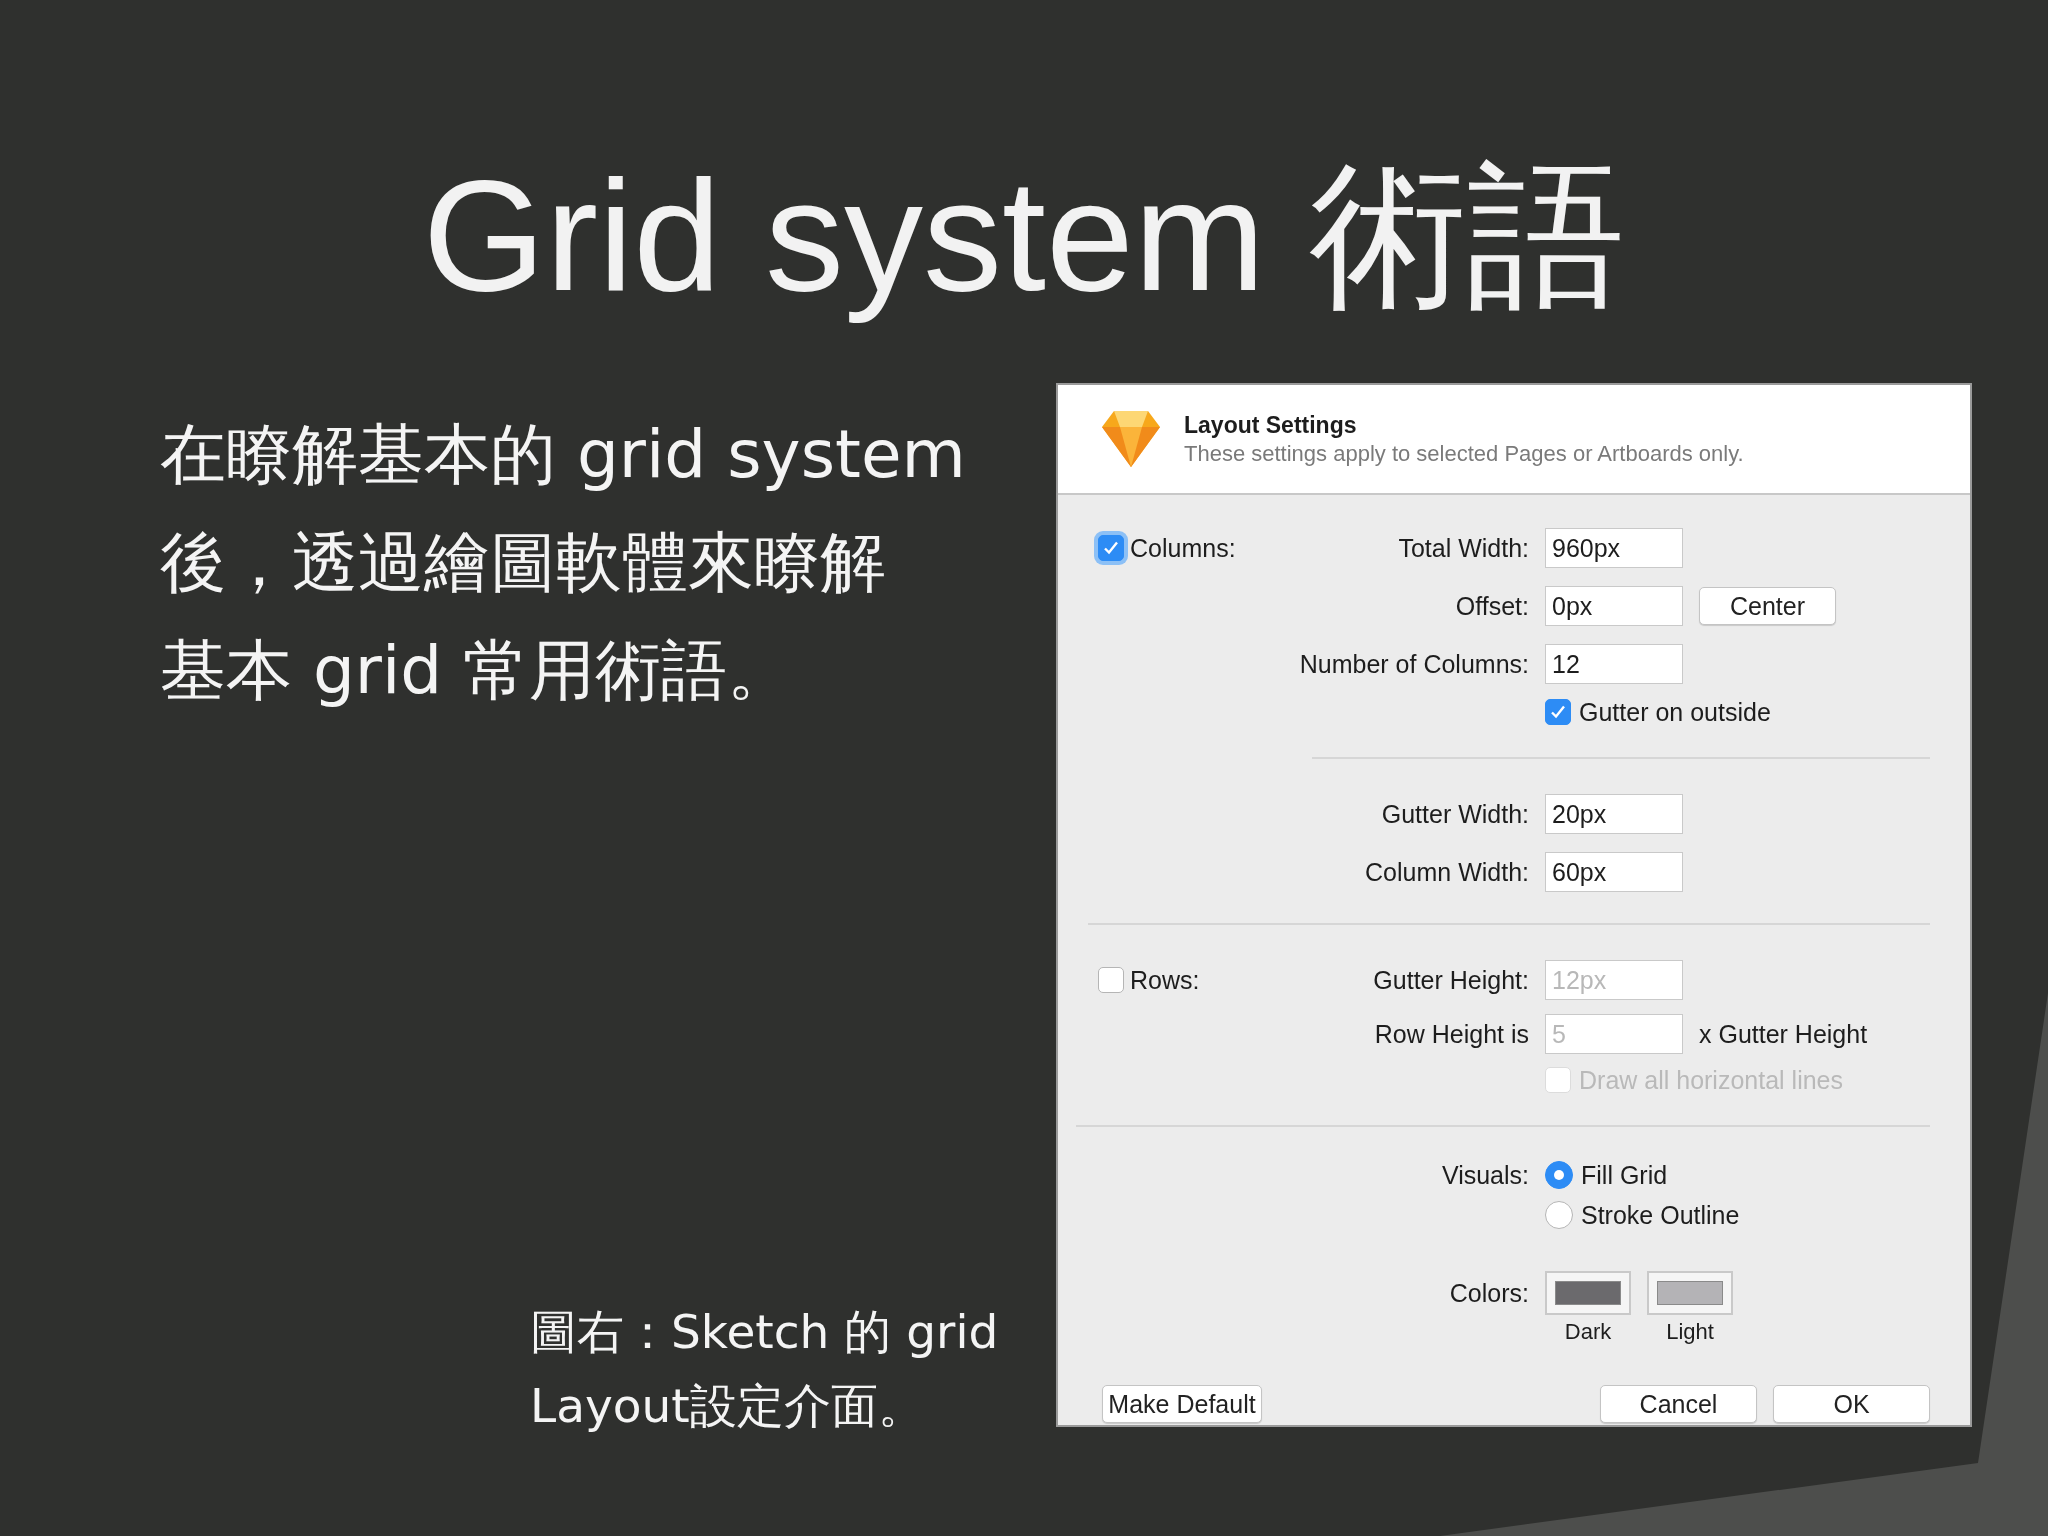  Describe the element at coordinates (1624, 1175) in the screenshot. I see `radio-label: Fill Grid` at that location.